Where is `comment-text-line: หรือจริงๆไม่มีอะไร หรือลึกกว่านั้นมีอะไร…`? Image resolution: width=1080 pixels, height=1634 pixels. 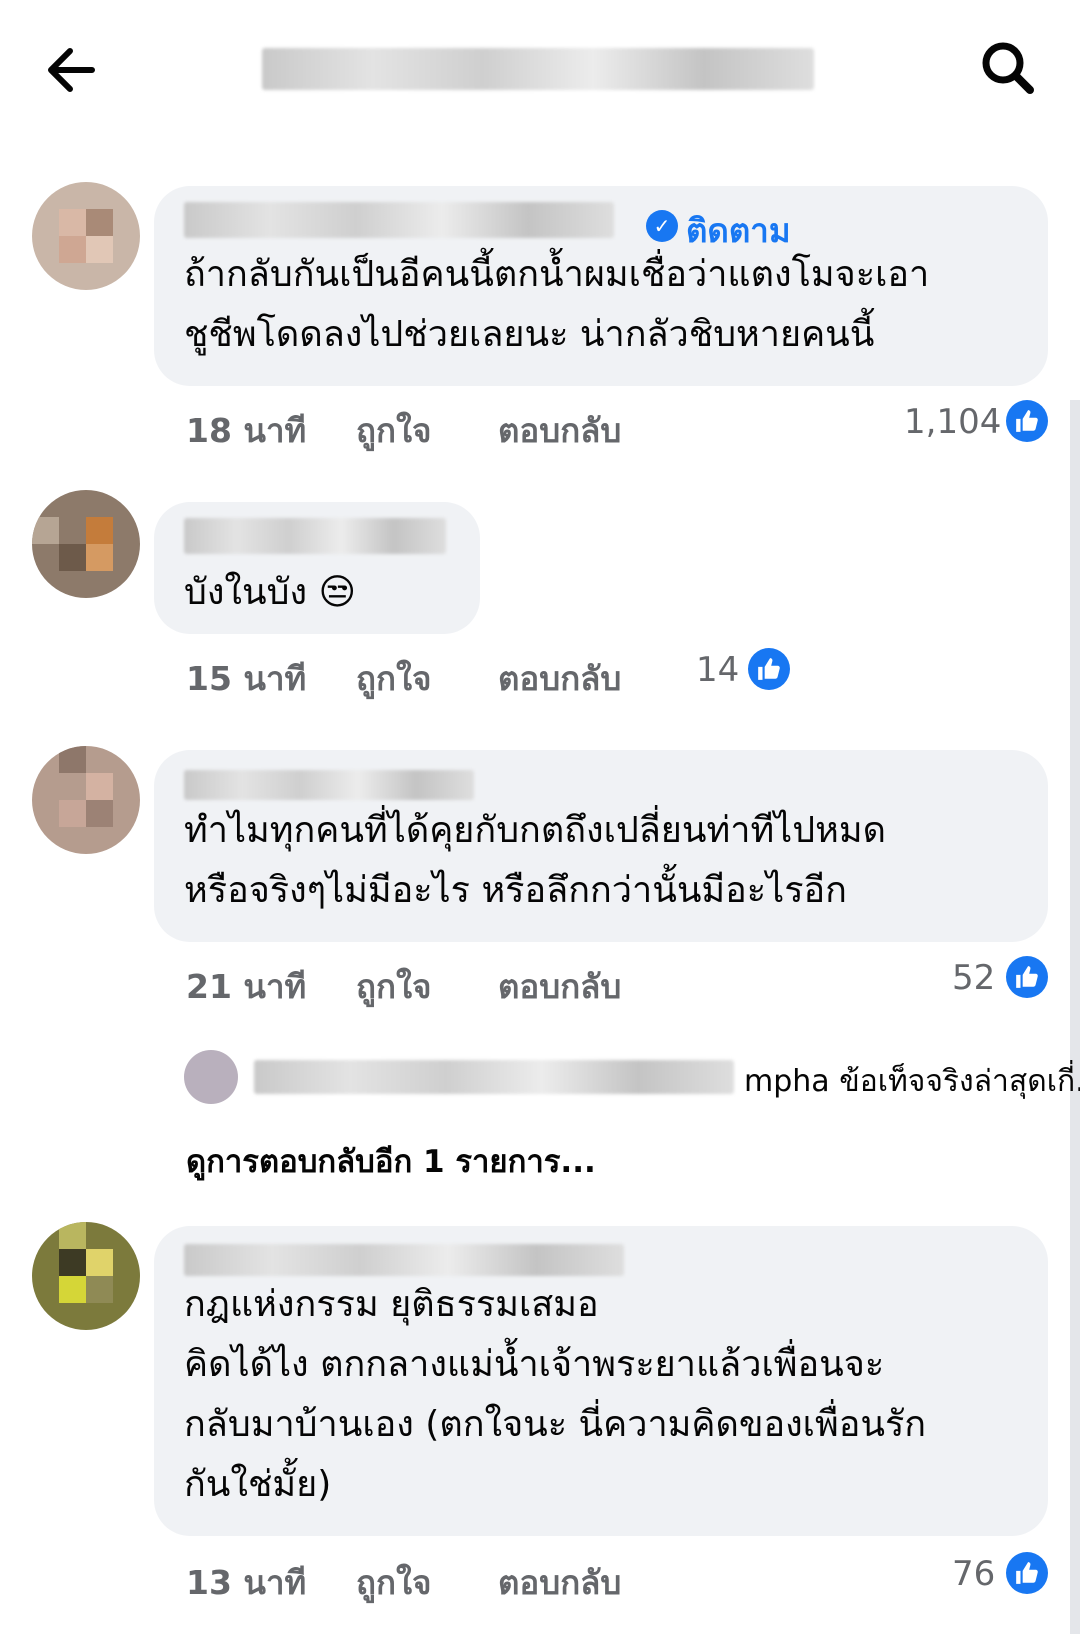 comment-text-line: หรือจริงๆไม่มีอะไร หรือลึกกว่านั้นมีอะไร… is located at coordinates (515, 890).